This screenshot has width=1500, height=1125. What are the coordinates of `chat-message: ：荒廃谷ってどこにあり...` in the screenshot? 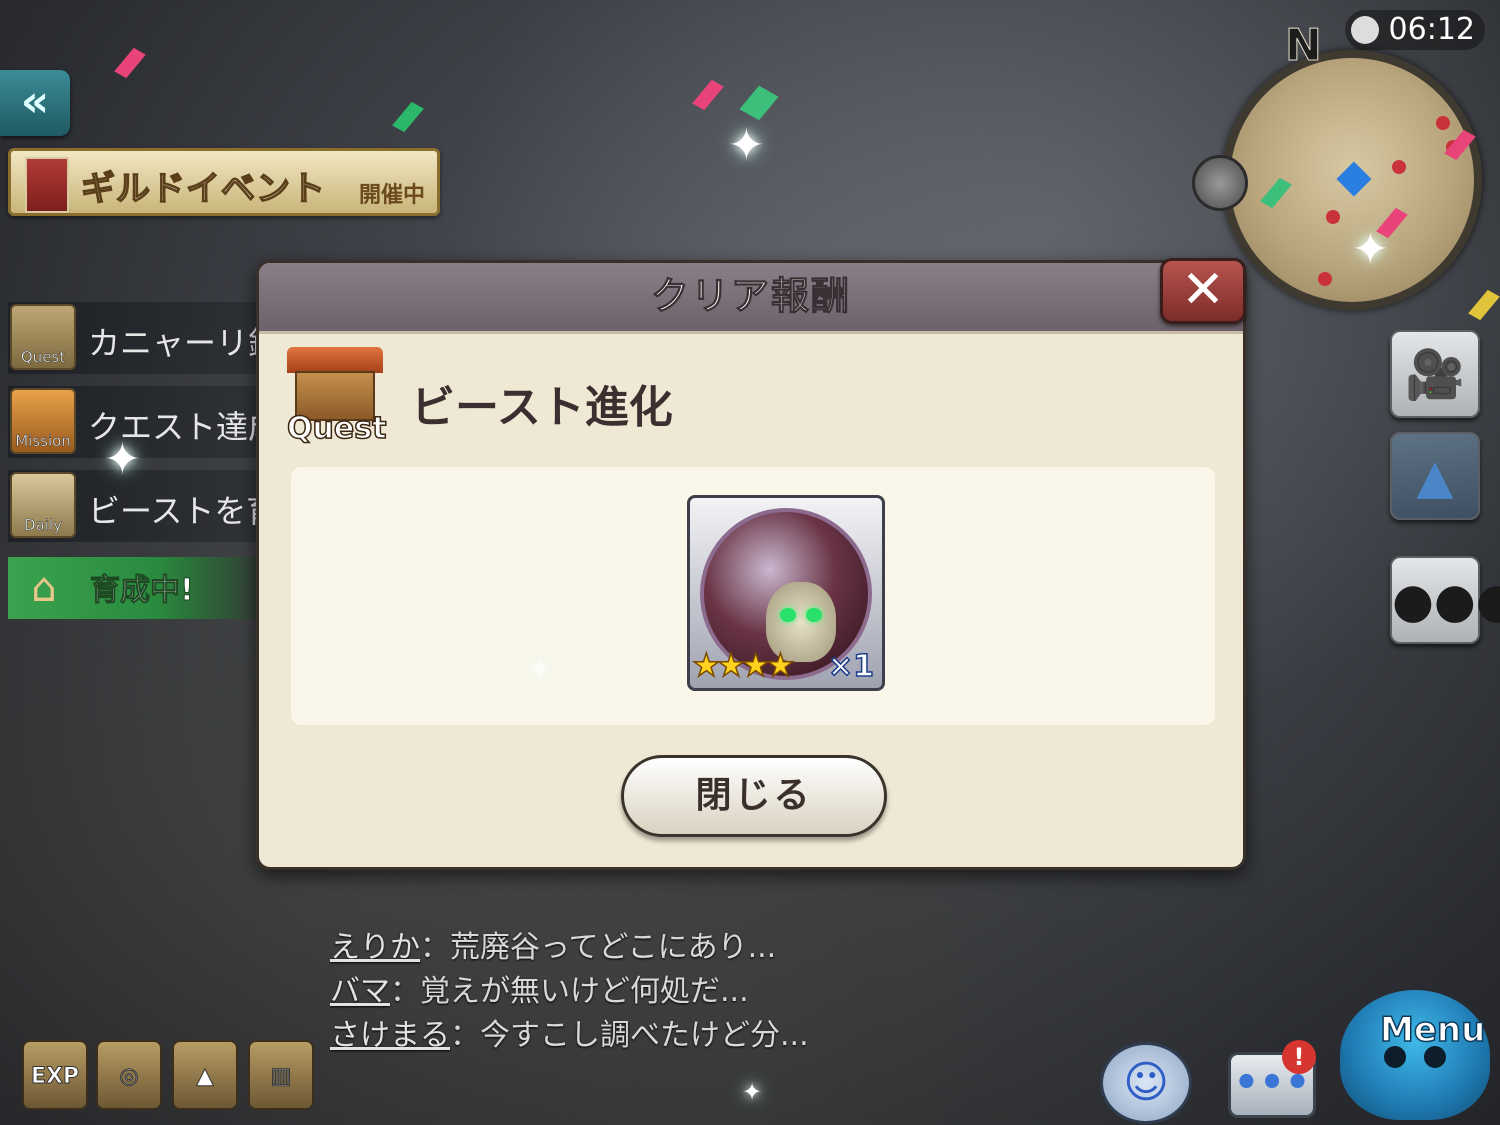 It's located at (598, 947).